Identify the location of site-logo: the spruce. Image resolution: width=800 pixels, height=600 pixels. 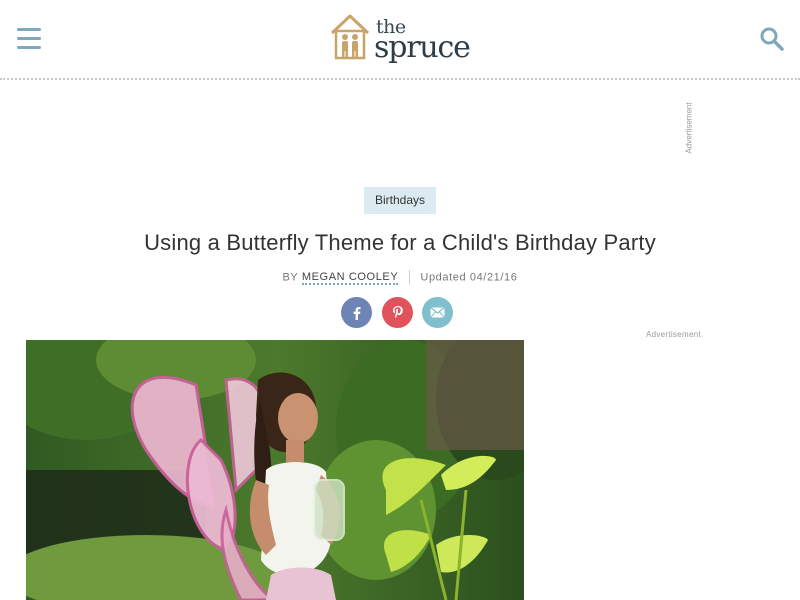
(403, 40).